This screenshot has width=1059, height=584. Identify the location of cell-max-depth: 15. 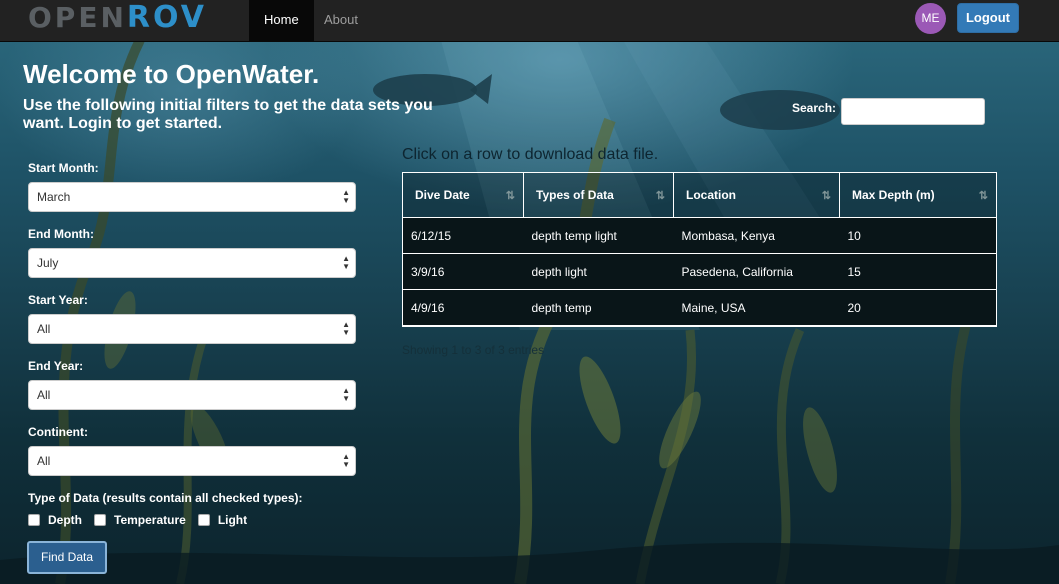
(918, 271).